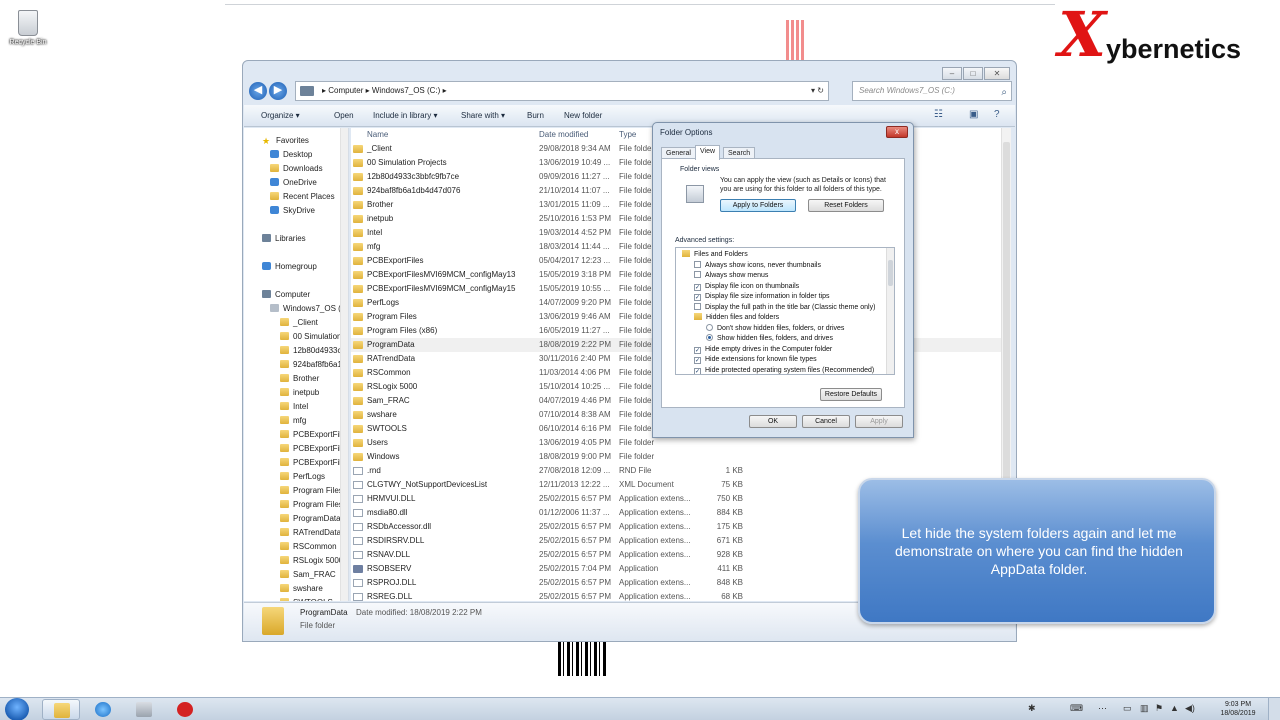  What do you see at coordinates (769, 339) in the screenshot?
I see `setting-row: Show hidden files, folders, and drives` at bounding box center [769, 339].